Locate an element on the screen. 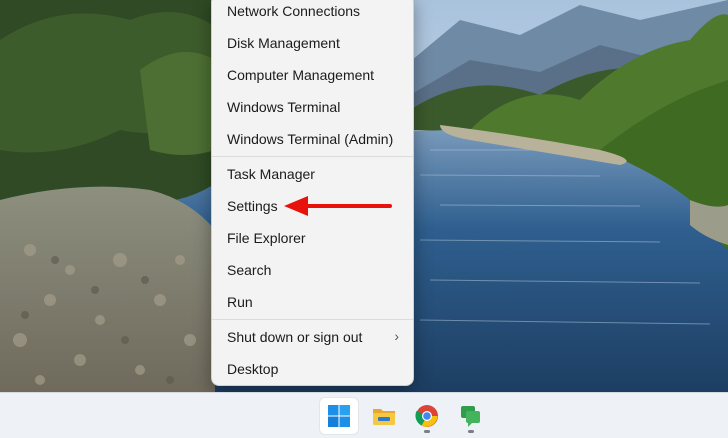 The image size is (728, 438). start-button is located at coordinates (339, 416).